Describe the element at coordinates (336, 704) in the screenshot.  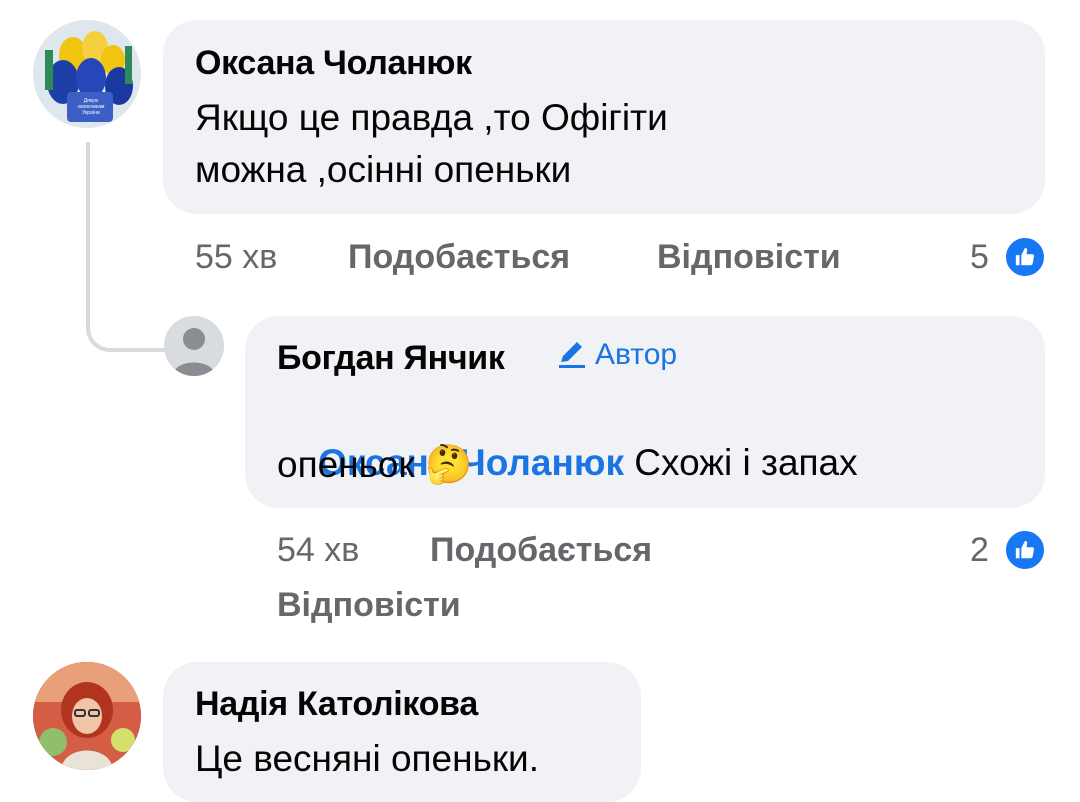
I see `comment-author: Надія Католікова` at that location.